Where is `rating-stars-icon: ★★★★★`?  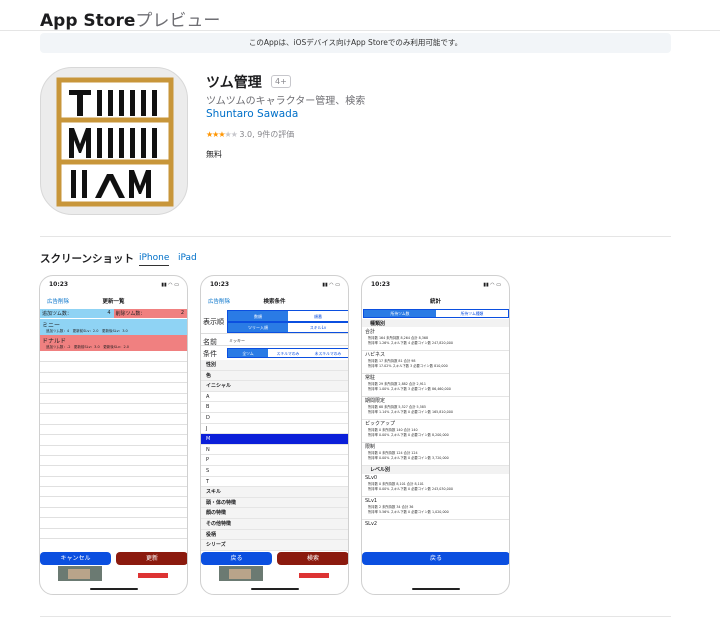
rating-stars-icon: ★★★★★ is located at coordinates (222, 134).